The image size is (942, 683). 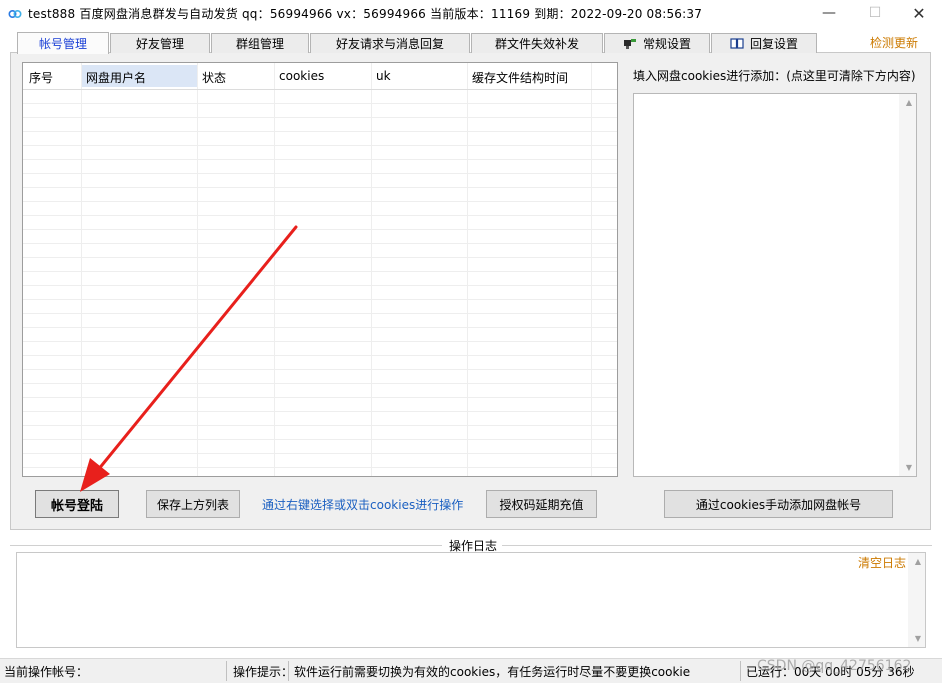 I want to click on tab-group-file-resend: 群文件失效补发, so click(x=537, y=43).